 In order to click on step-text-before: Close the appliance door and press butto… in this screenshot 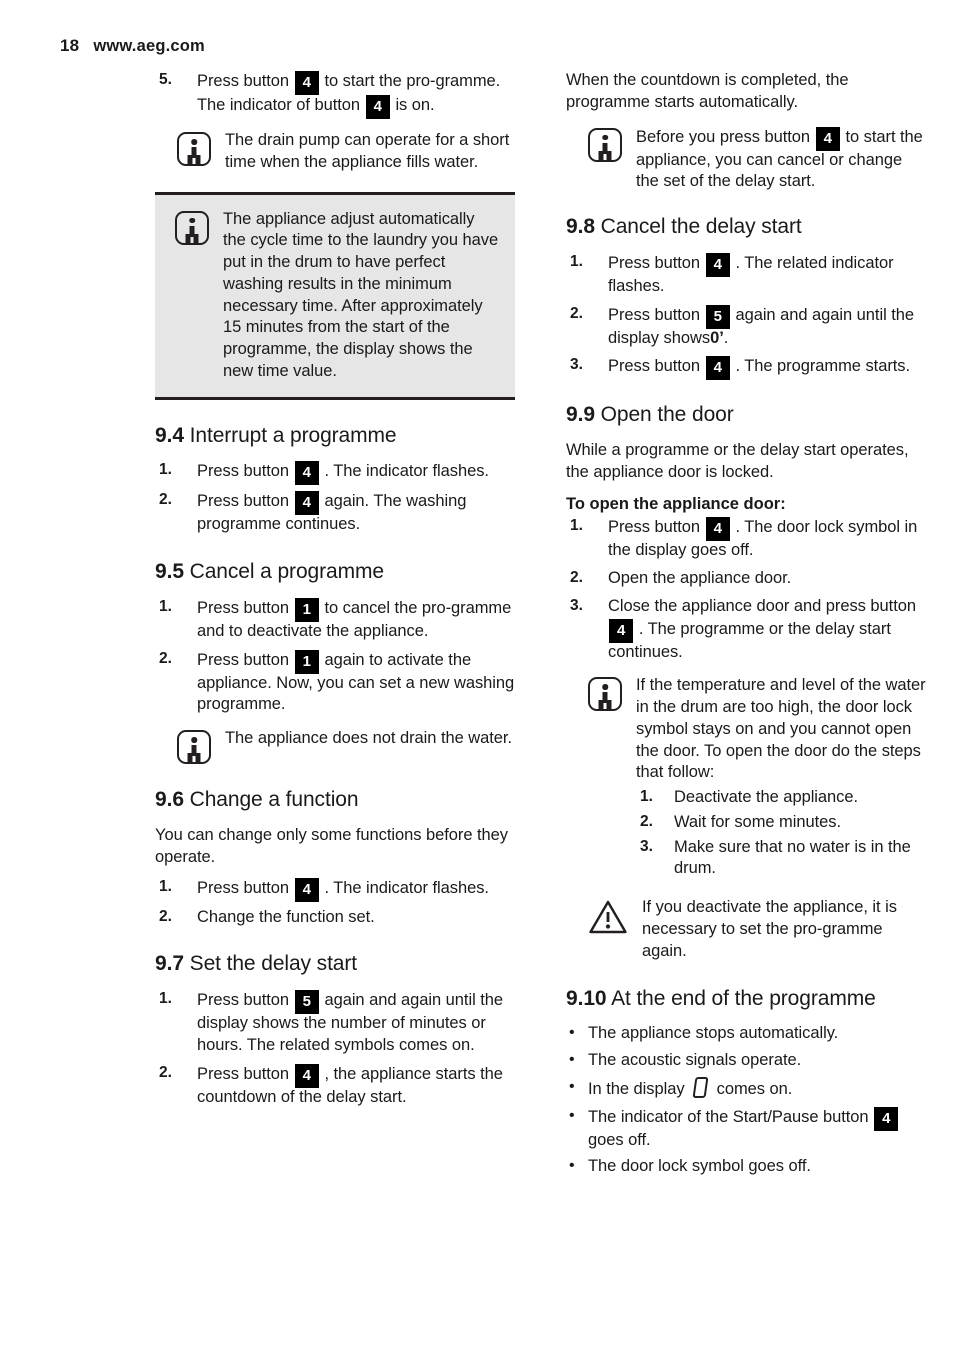, I will do `click(762, 605)`.